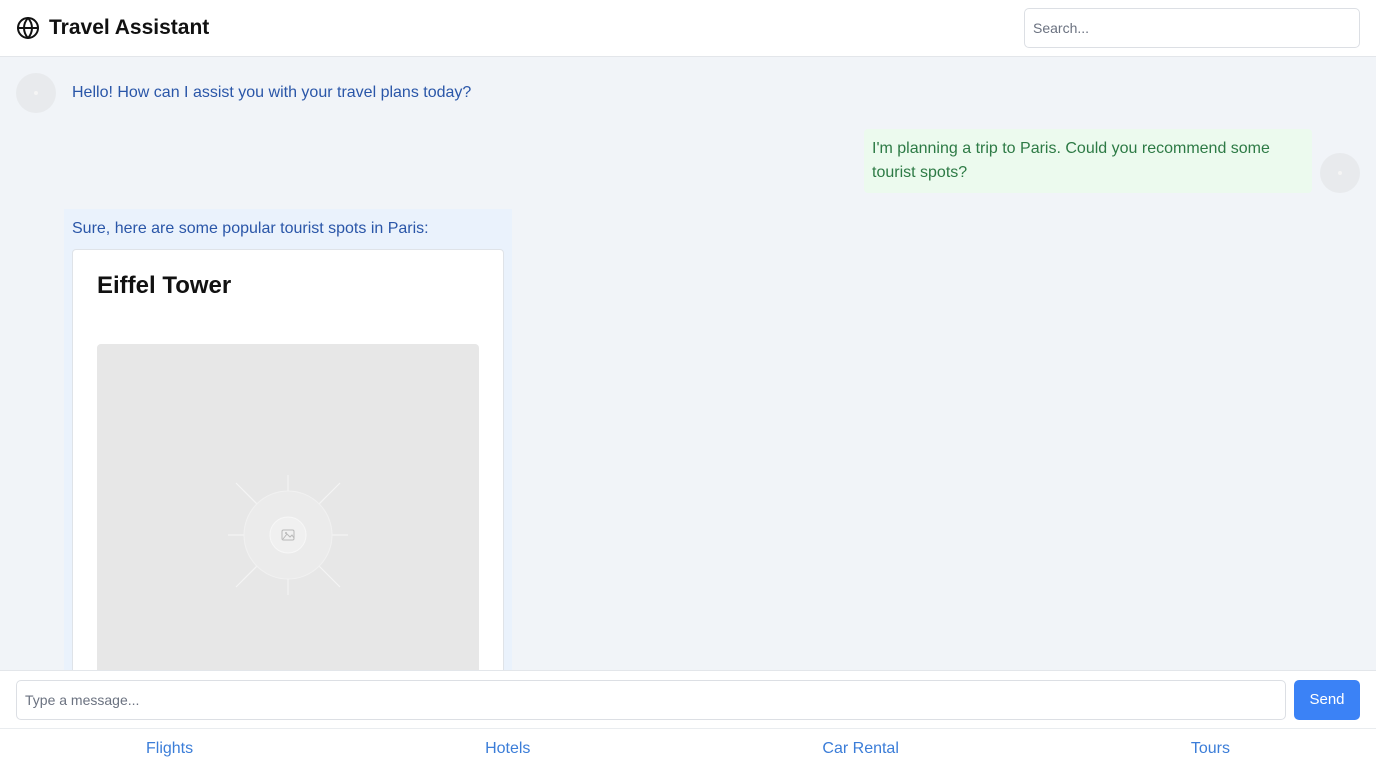  Describe the element at coordinates (1192, 28) in the screenshot. I see `search-input` at that location.